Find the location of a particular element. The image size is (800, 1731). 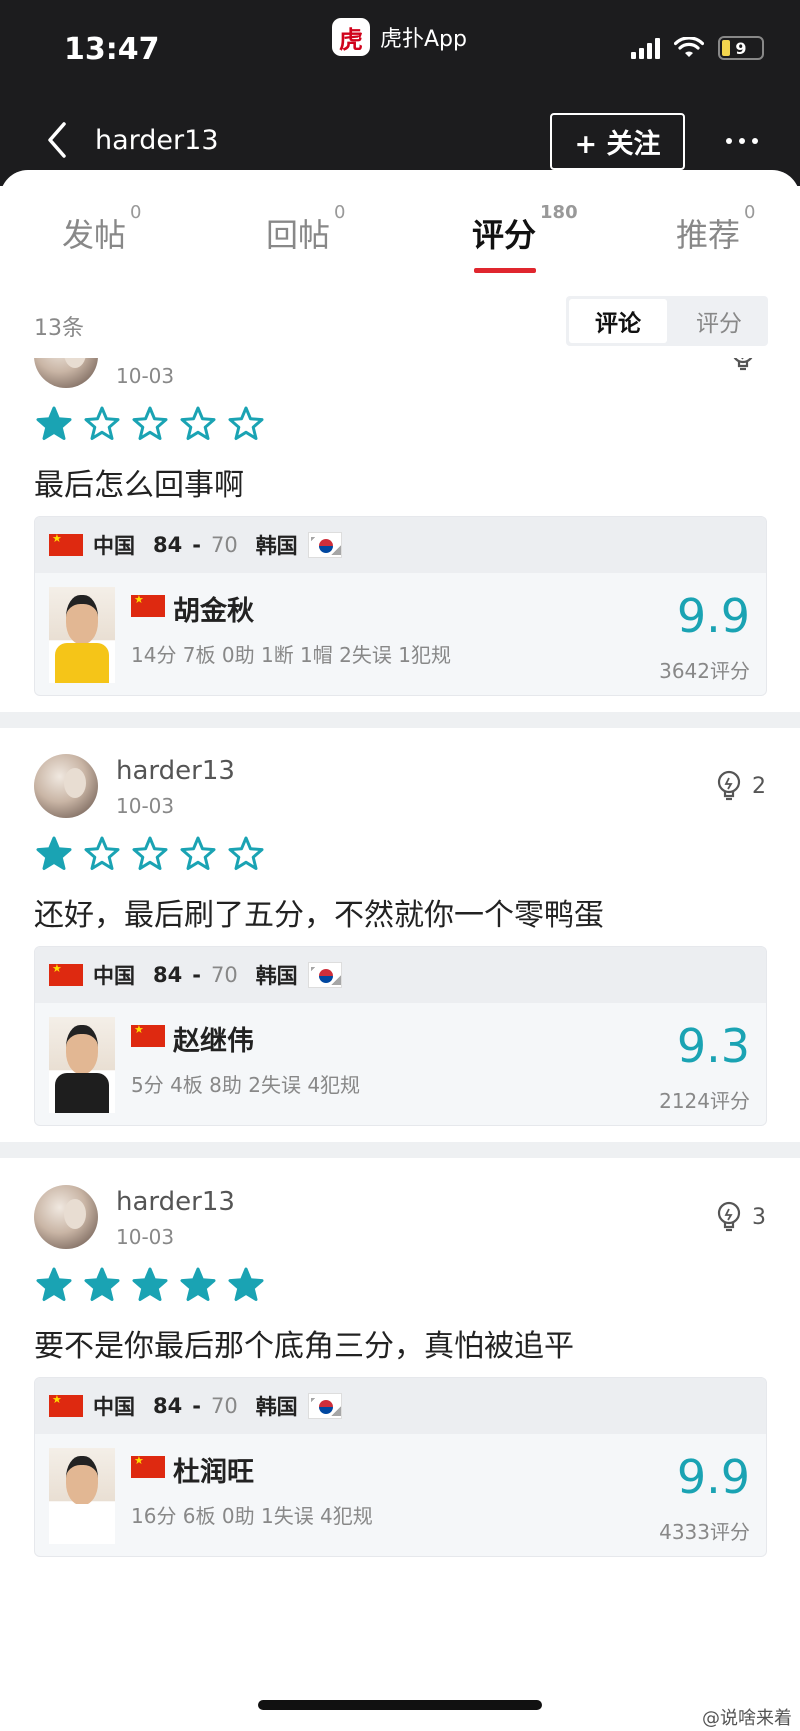

segment-comments: 评论 is located at coordinates (618, 321).